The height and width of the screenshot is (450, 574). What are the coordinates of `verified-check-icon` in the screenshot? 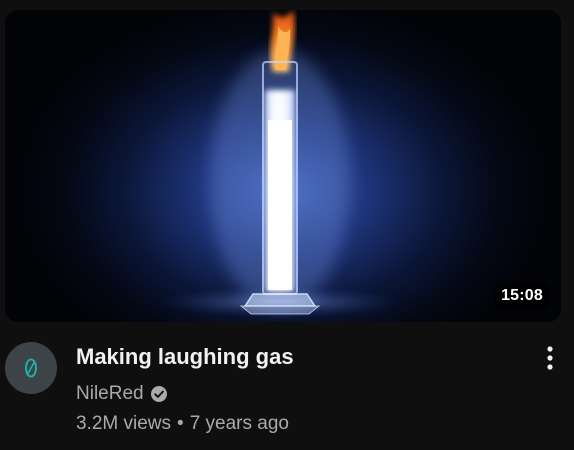 It's located at (158, 394).